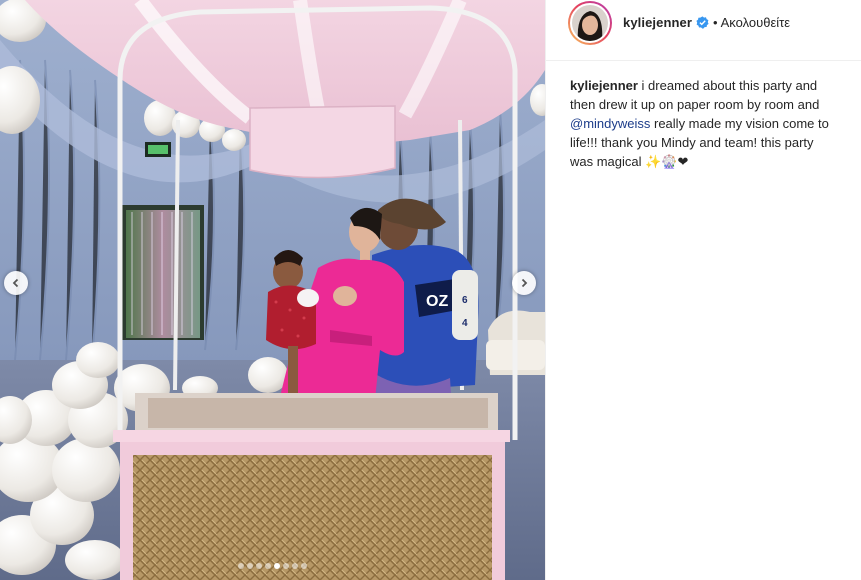 The width and height of the screenshot is (861, 580). Describe the element at coordinates (465, 323) in the screenshot. I see `svg-text: 4` at that location.